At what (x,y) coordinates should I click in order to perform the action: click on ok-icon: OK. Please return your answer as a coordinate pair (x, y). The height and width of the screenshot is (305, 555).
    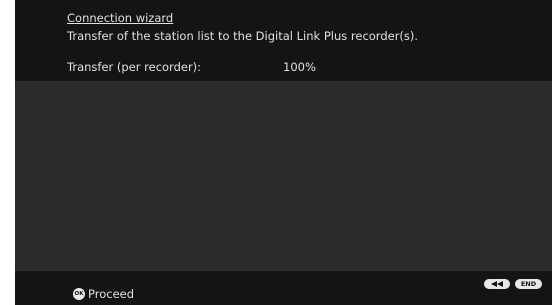
    Looking at the image, I should click on (79, 294).